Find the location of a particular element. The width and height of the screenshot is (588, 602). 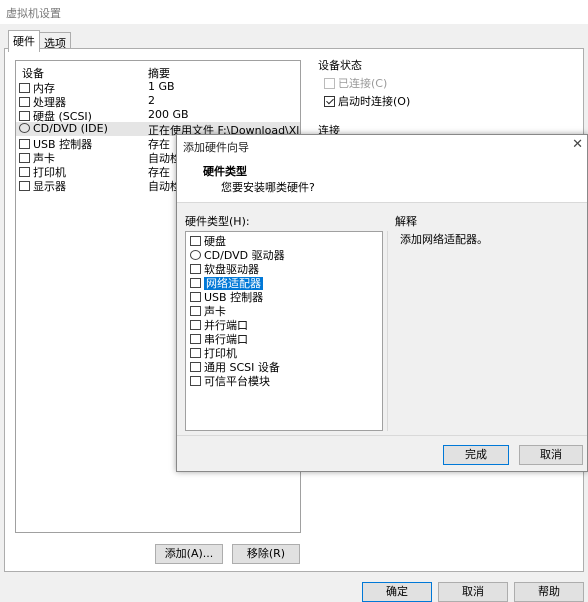

explain-panel: 添加网络适配器。 is located at coordinates (485, 331).